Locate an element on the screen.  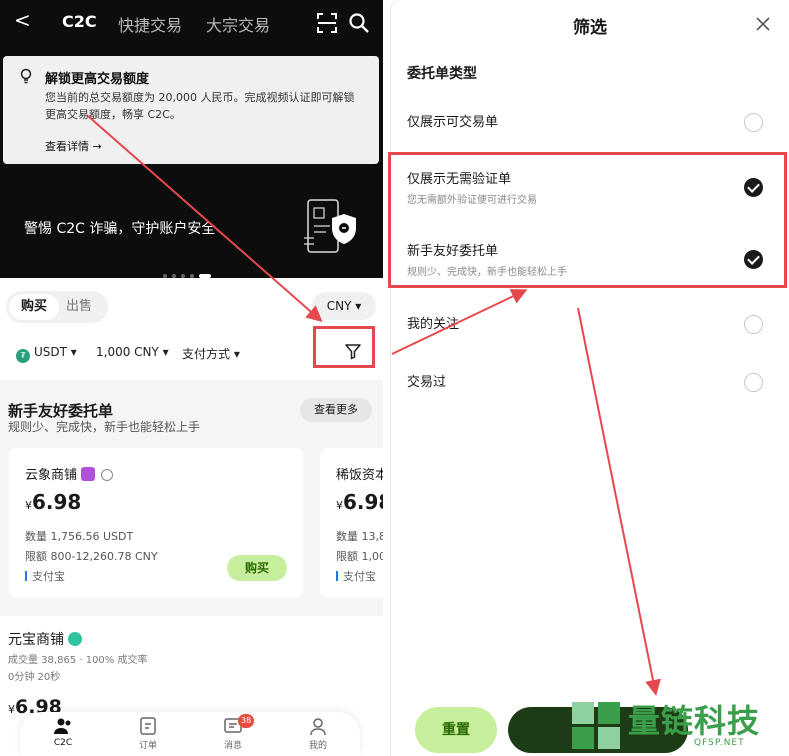
merchant-stats: 成交量 38,865 · 100% 成交率 is located at coordinates (78, 660).